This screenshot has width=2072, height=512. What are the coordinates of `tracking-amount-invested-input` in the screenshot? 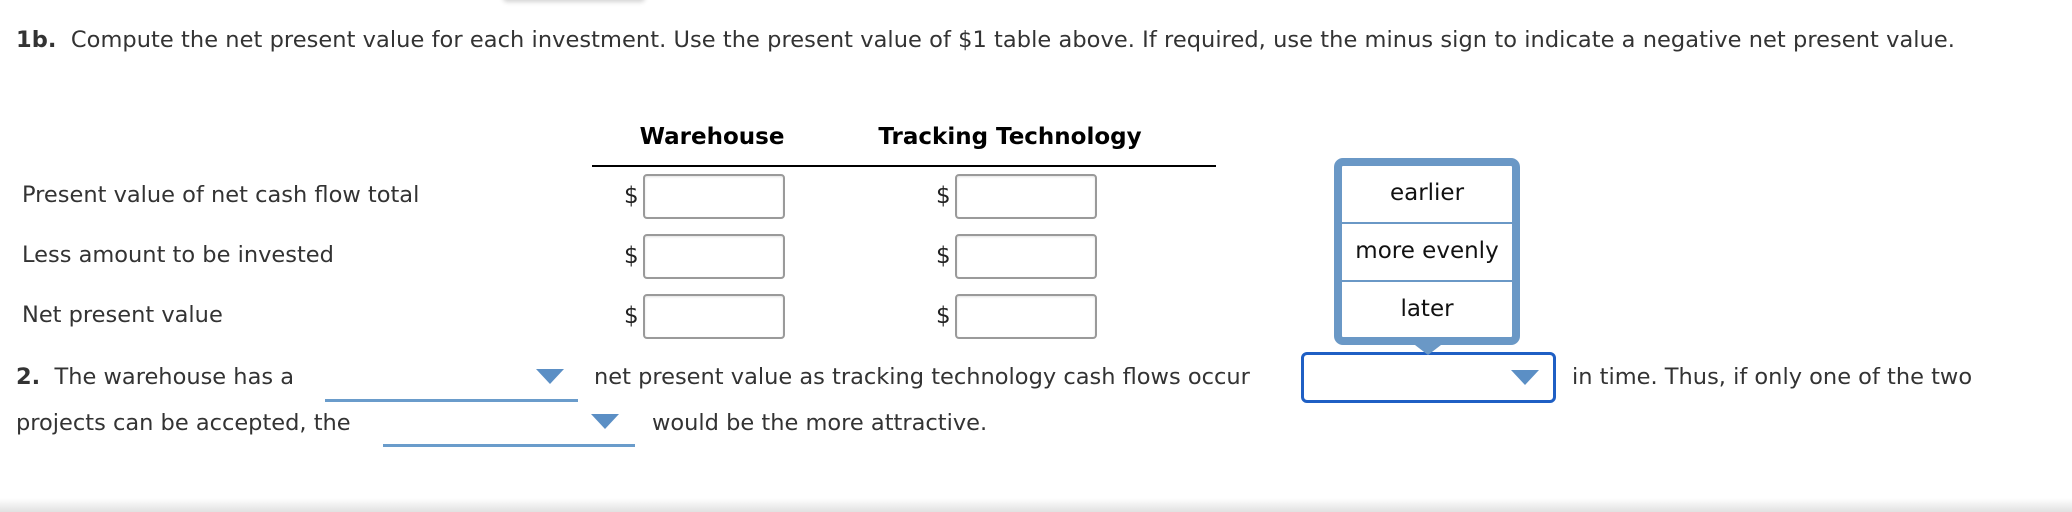 It's located at (1026, 256).